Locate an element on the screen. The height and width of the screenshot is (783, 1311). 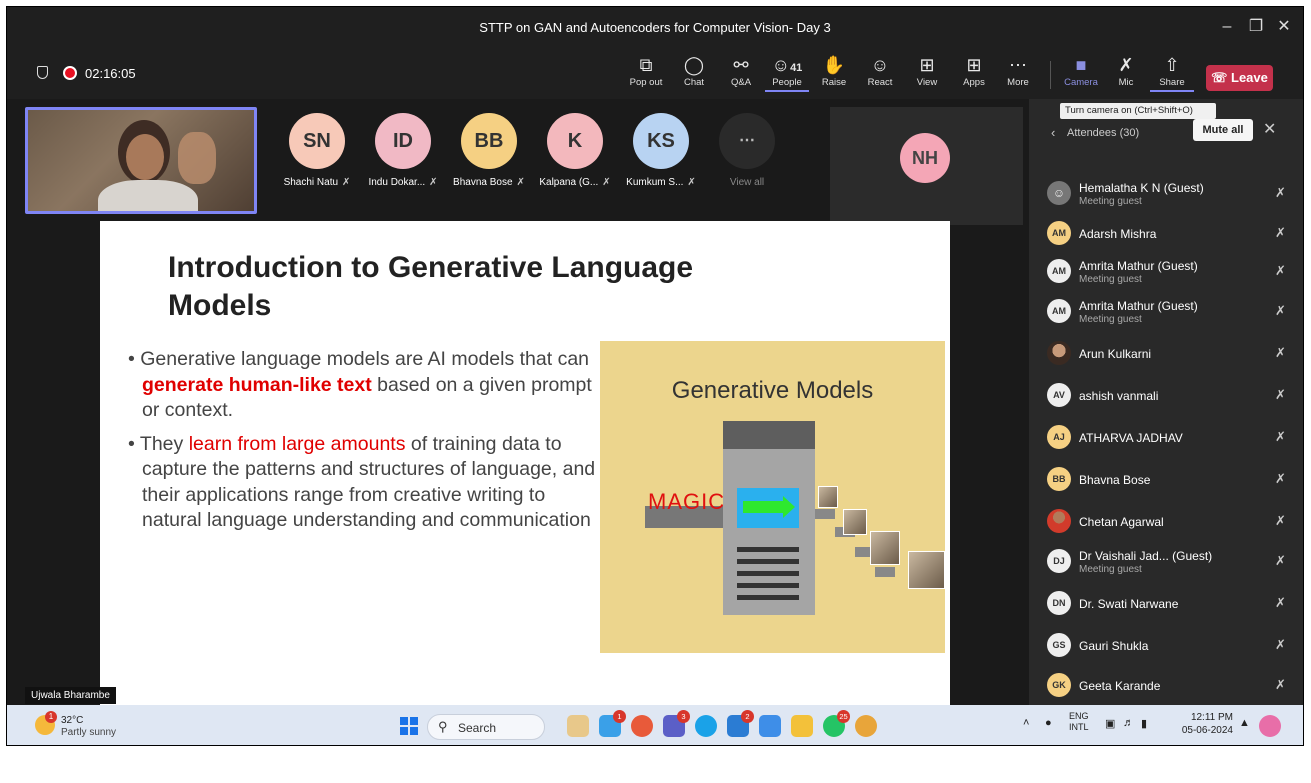
avatar: NH is located at coordinates (925, 158).